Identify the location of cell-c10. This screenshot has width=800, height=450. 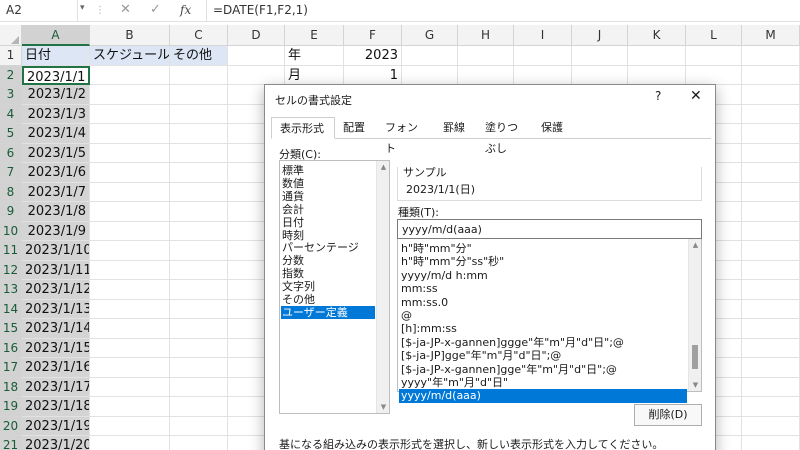
(199, 231).